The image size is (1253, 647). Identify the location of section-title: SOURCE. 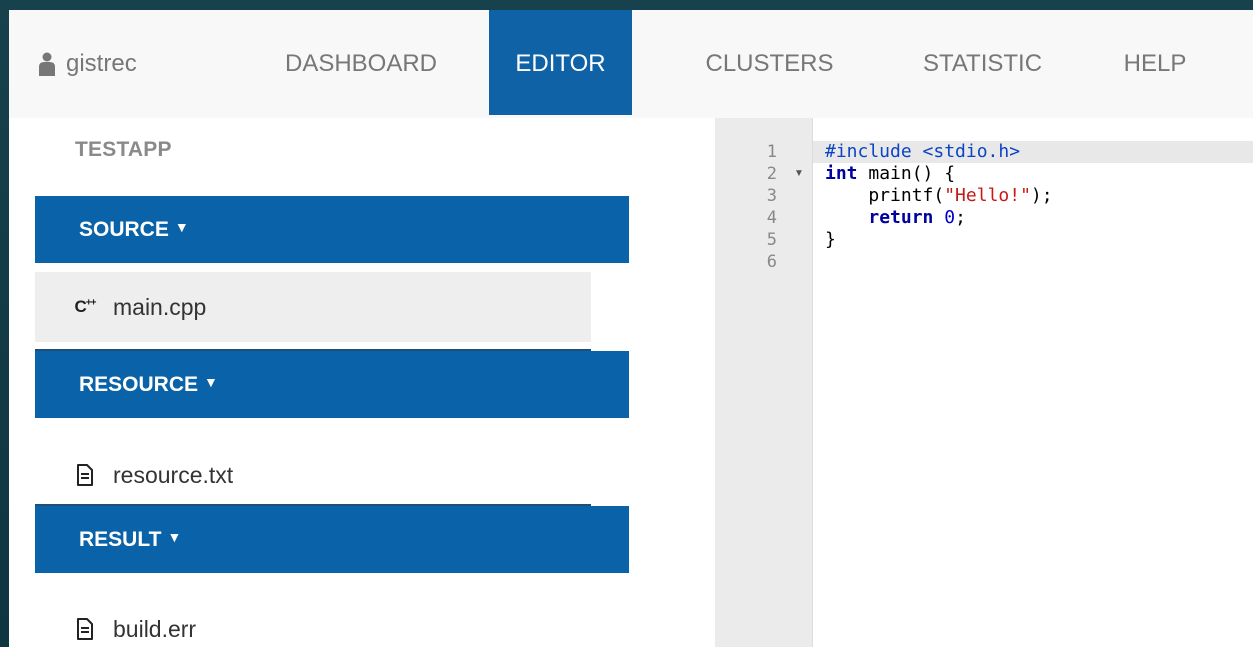
(124, 229).